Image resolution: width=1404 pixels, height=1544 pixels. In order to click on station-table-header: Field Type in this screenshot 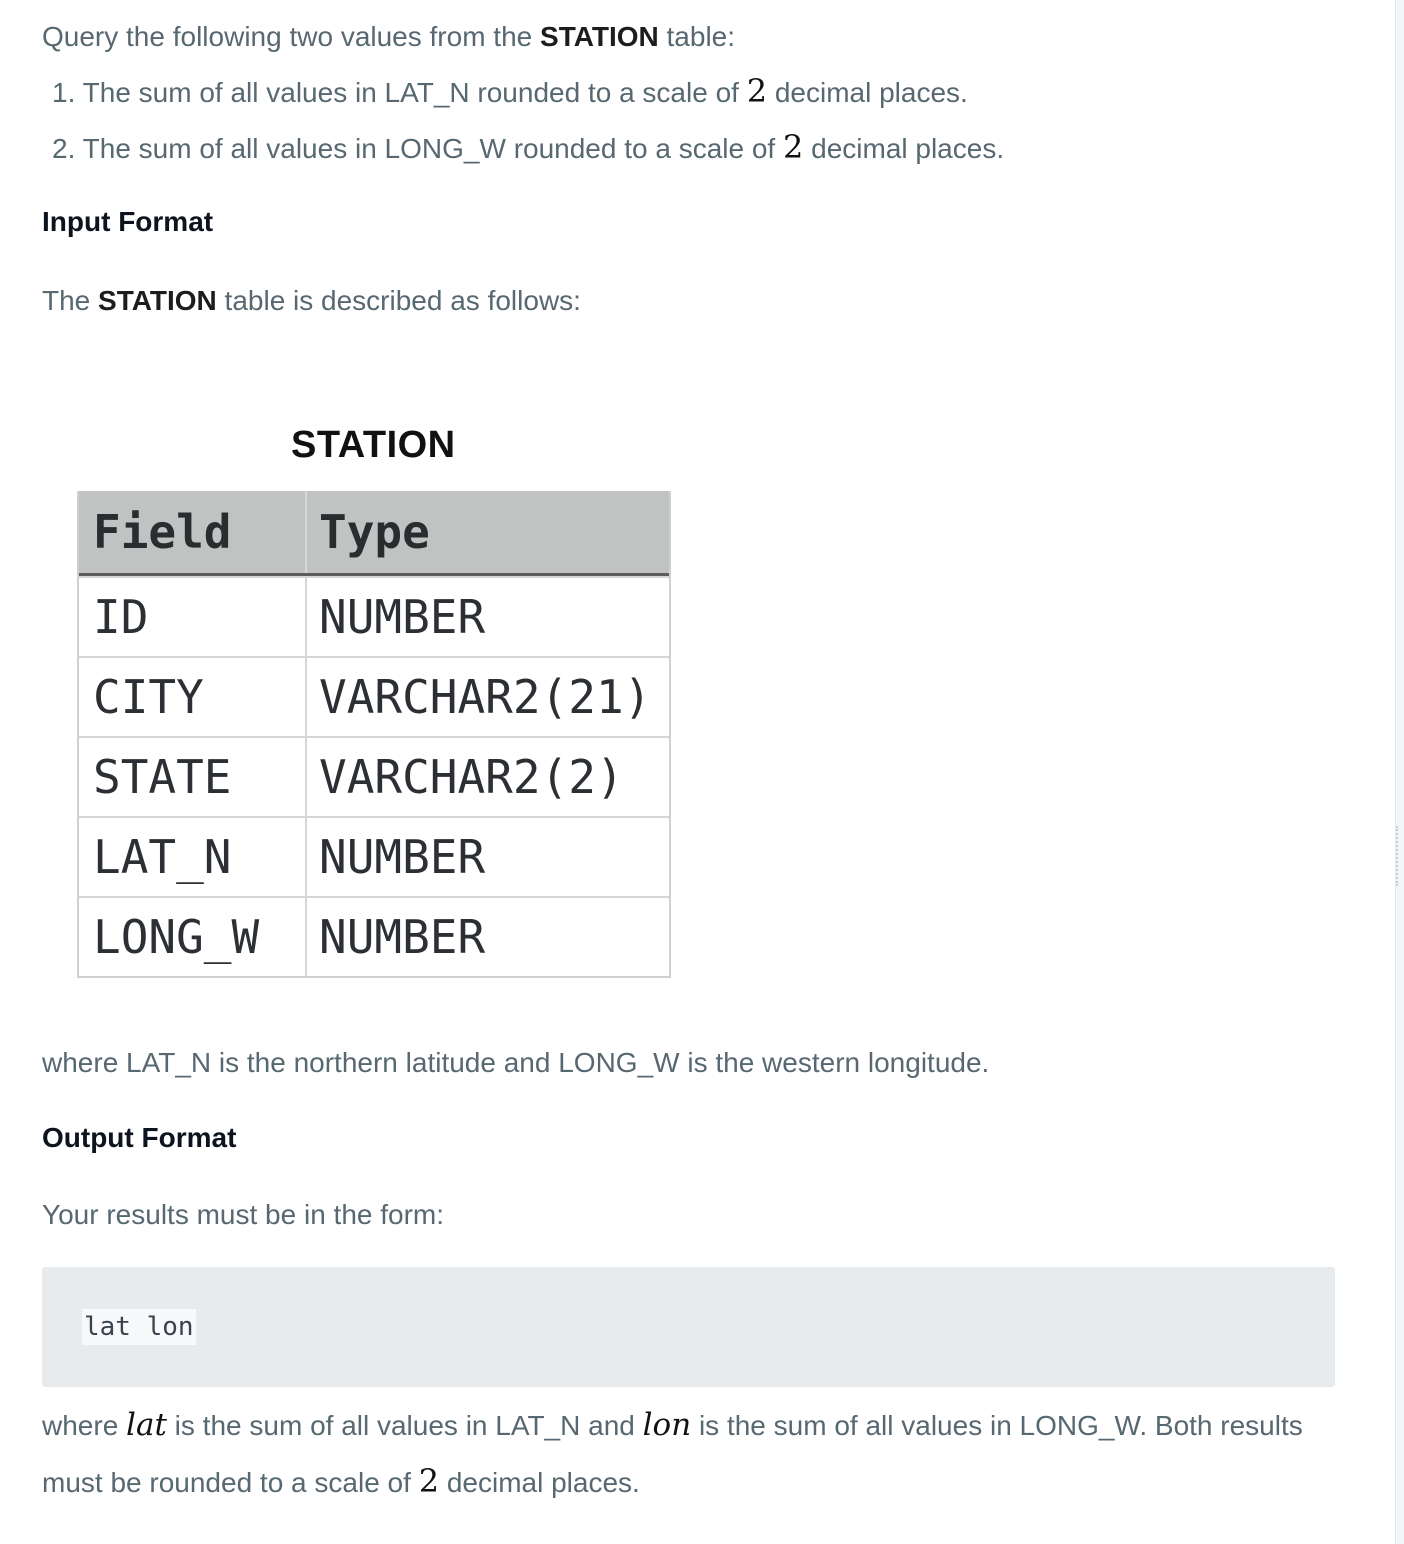, I will do `click(374, 533)`.